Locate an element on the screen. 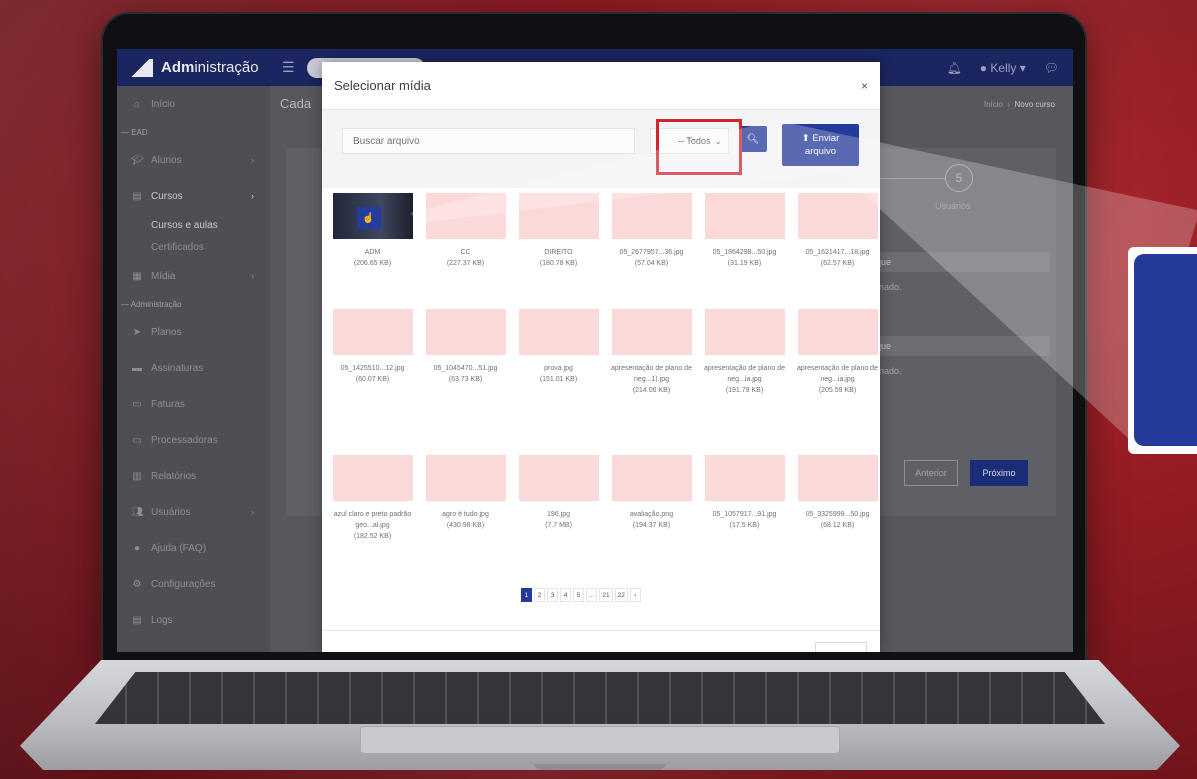  breadcrumb-home: Início is located at coordinates (993, 104).